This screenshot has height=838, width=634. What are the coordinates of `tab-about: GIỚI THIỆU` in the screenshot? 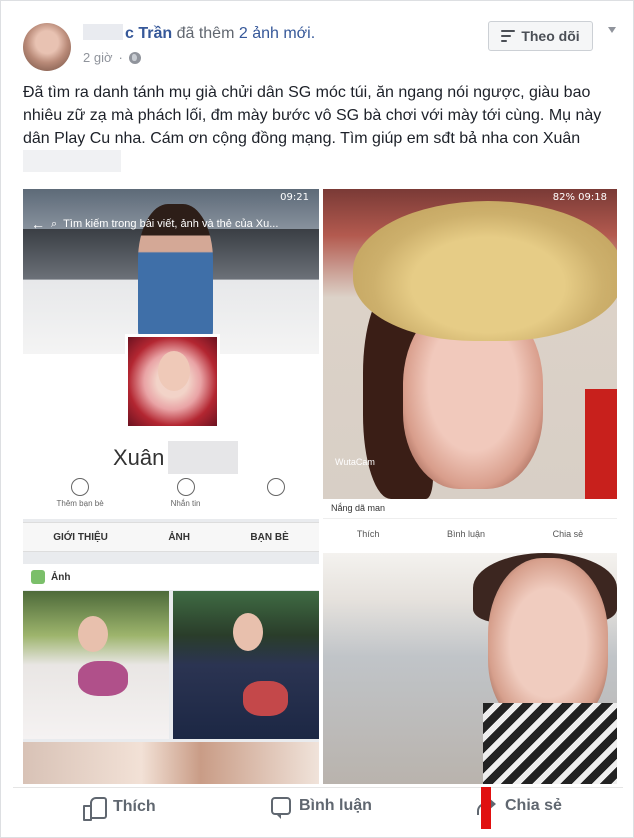 It's located at (80, 537).